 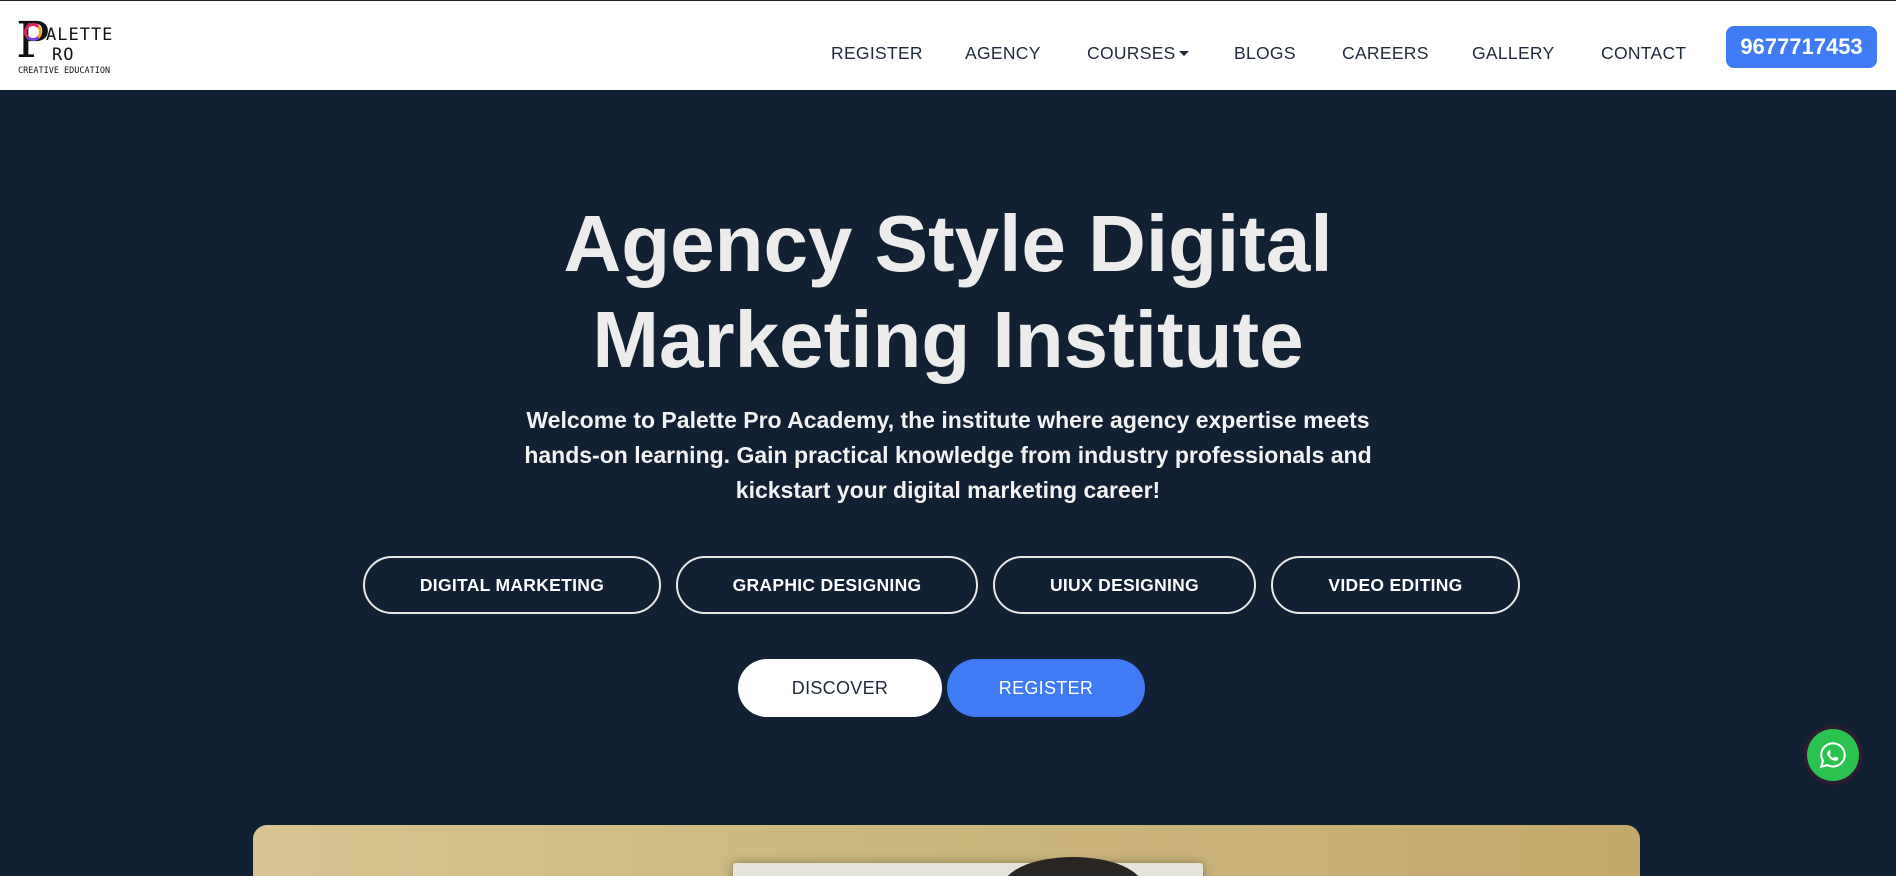 What do you see at coordinates (1003, 53) in the screenshot?
I see `nav-agency: AGENCY` at bounding box center [1003, 53].